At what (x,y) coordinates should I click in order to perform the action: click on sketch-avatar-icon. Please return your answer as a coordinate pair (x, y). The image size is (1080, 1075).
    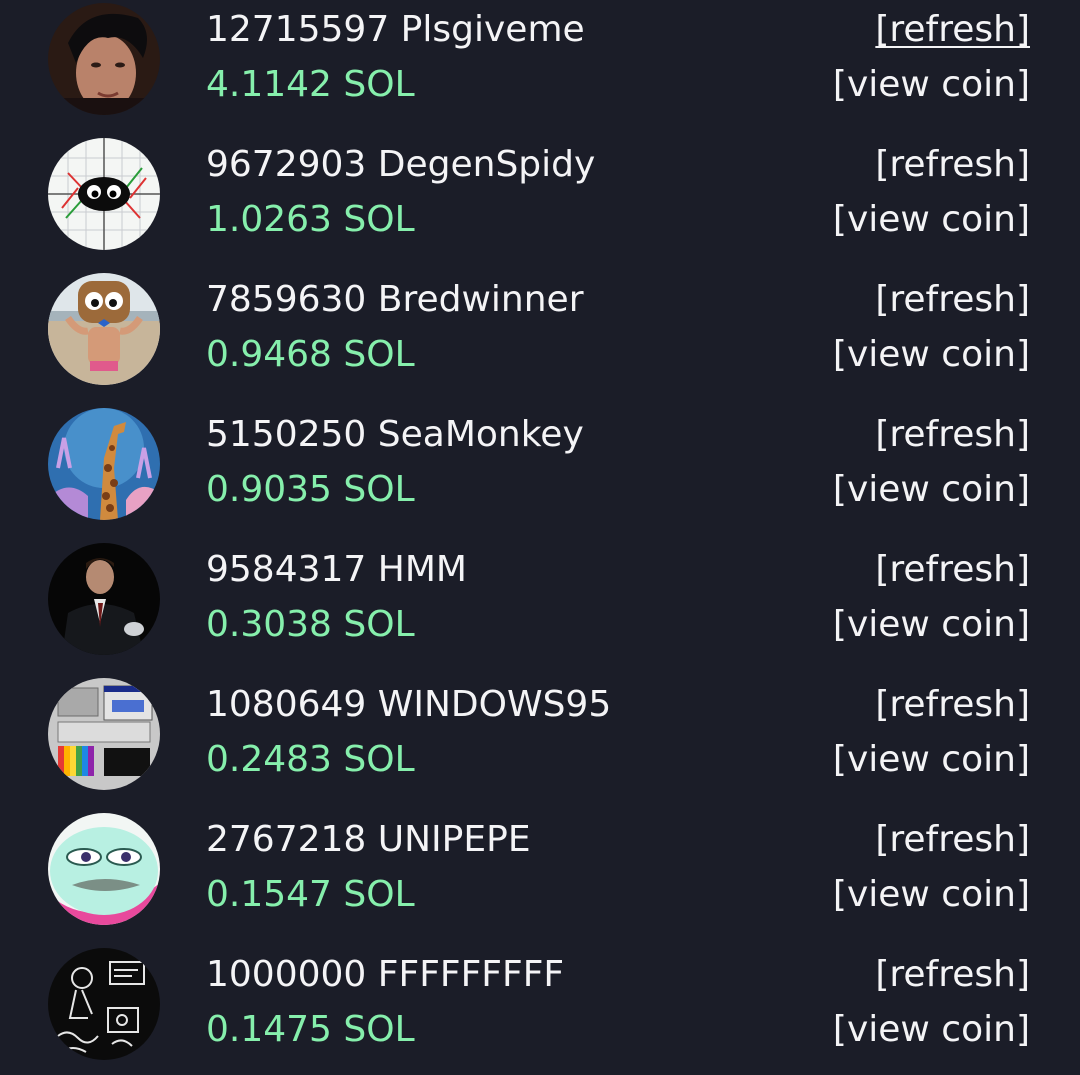
    Looking at the image, I should click on (104, 1004).